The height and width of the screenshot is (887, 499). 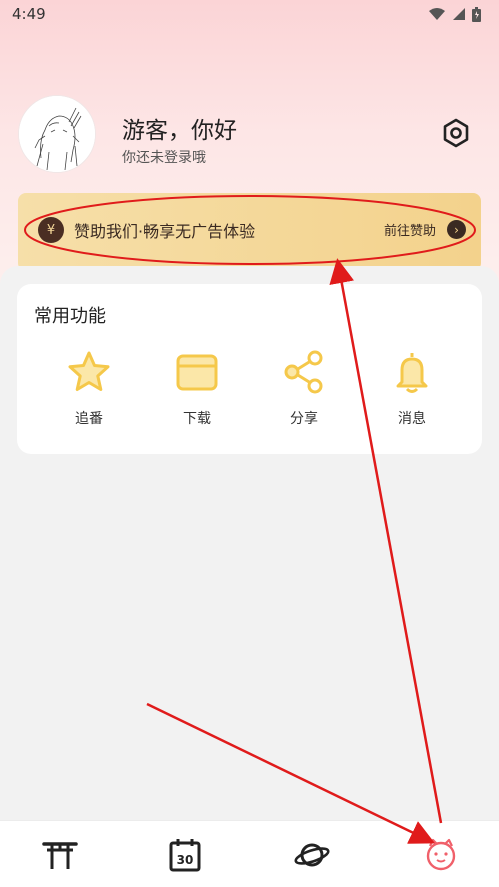 I want to click on settings-hexagon-icon, so click(x=456, y=133).